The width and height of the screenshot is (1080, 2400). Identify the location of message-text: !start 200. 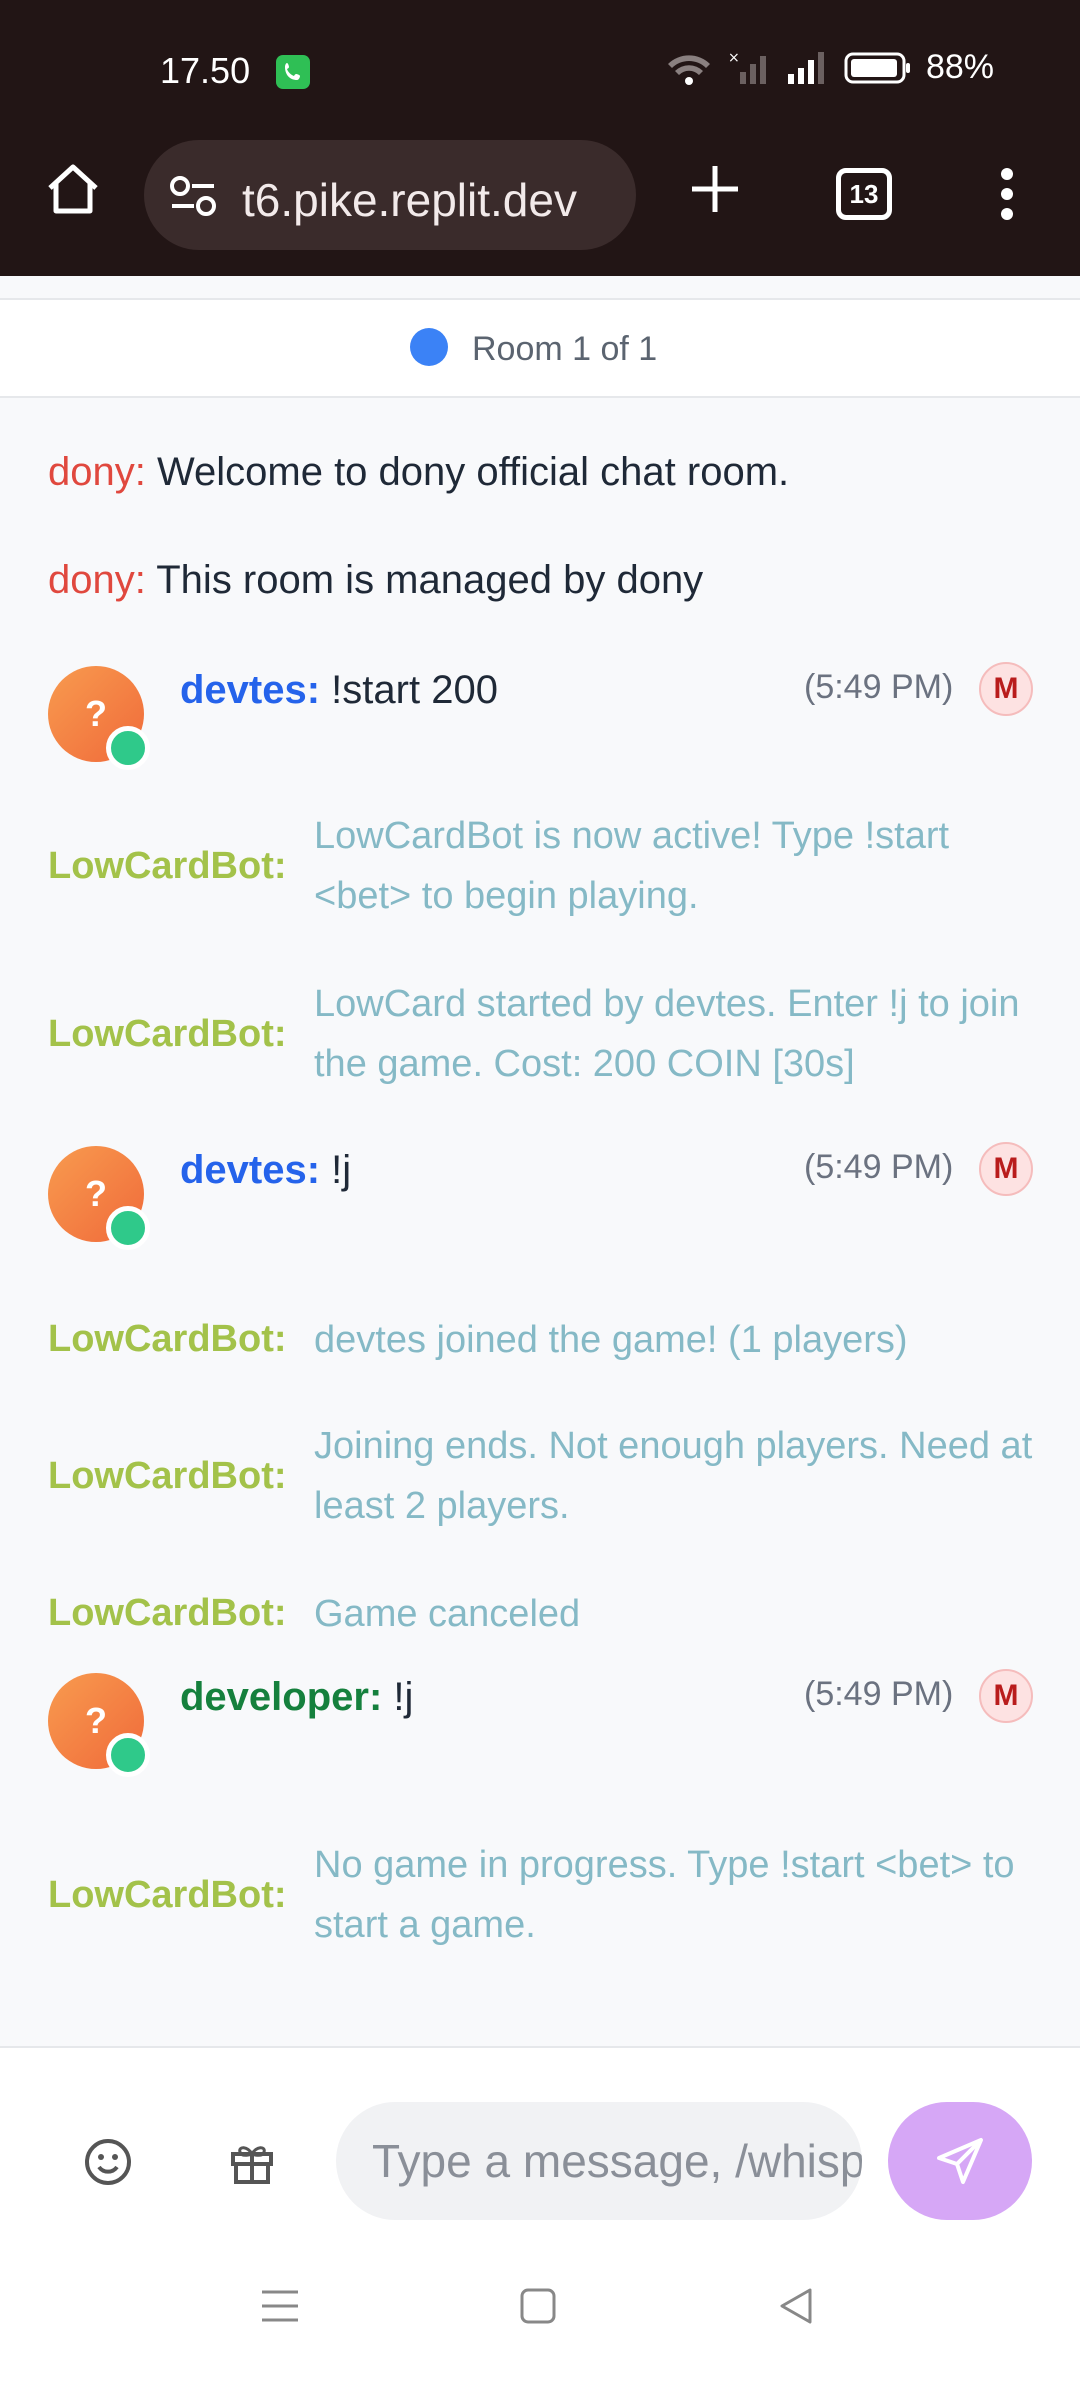
(409, 690).